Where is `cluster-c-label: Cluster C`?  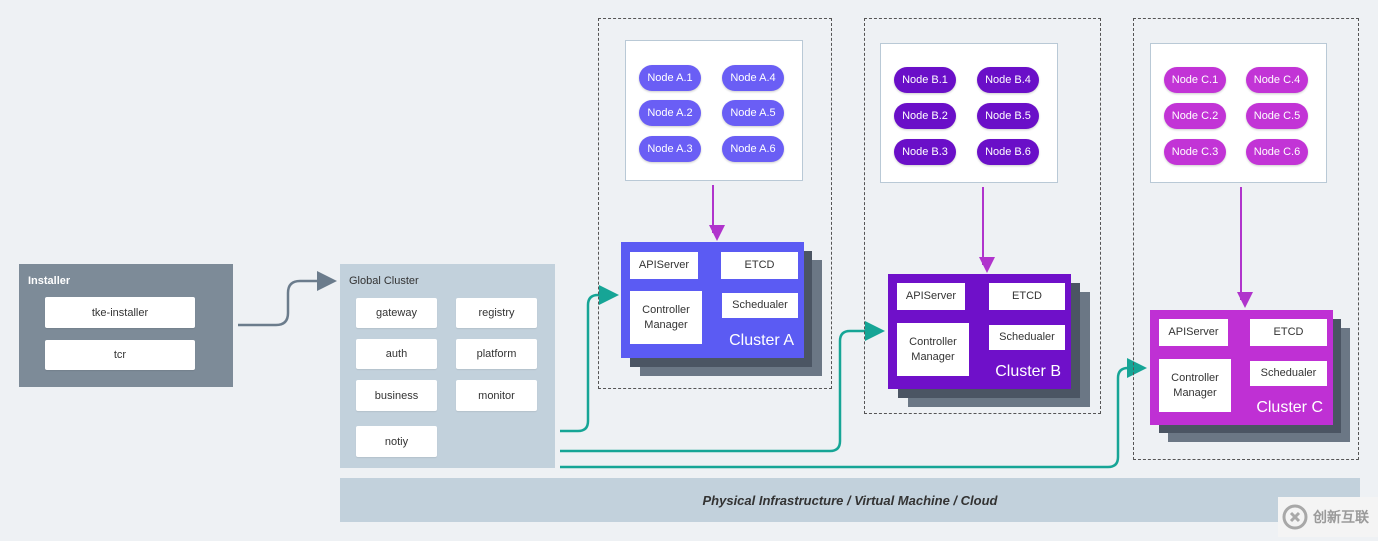
cluster-c-label: Cluster C is located at coordinates (1289, 407).